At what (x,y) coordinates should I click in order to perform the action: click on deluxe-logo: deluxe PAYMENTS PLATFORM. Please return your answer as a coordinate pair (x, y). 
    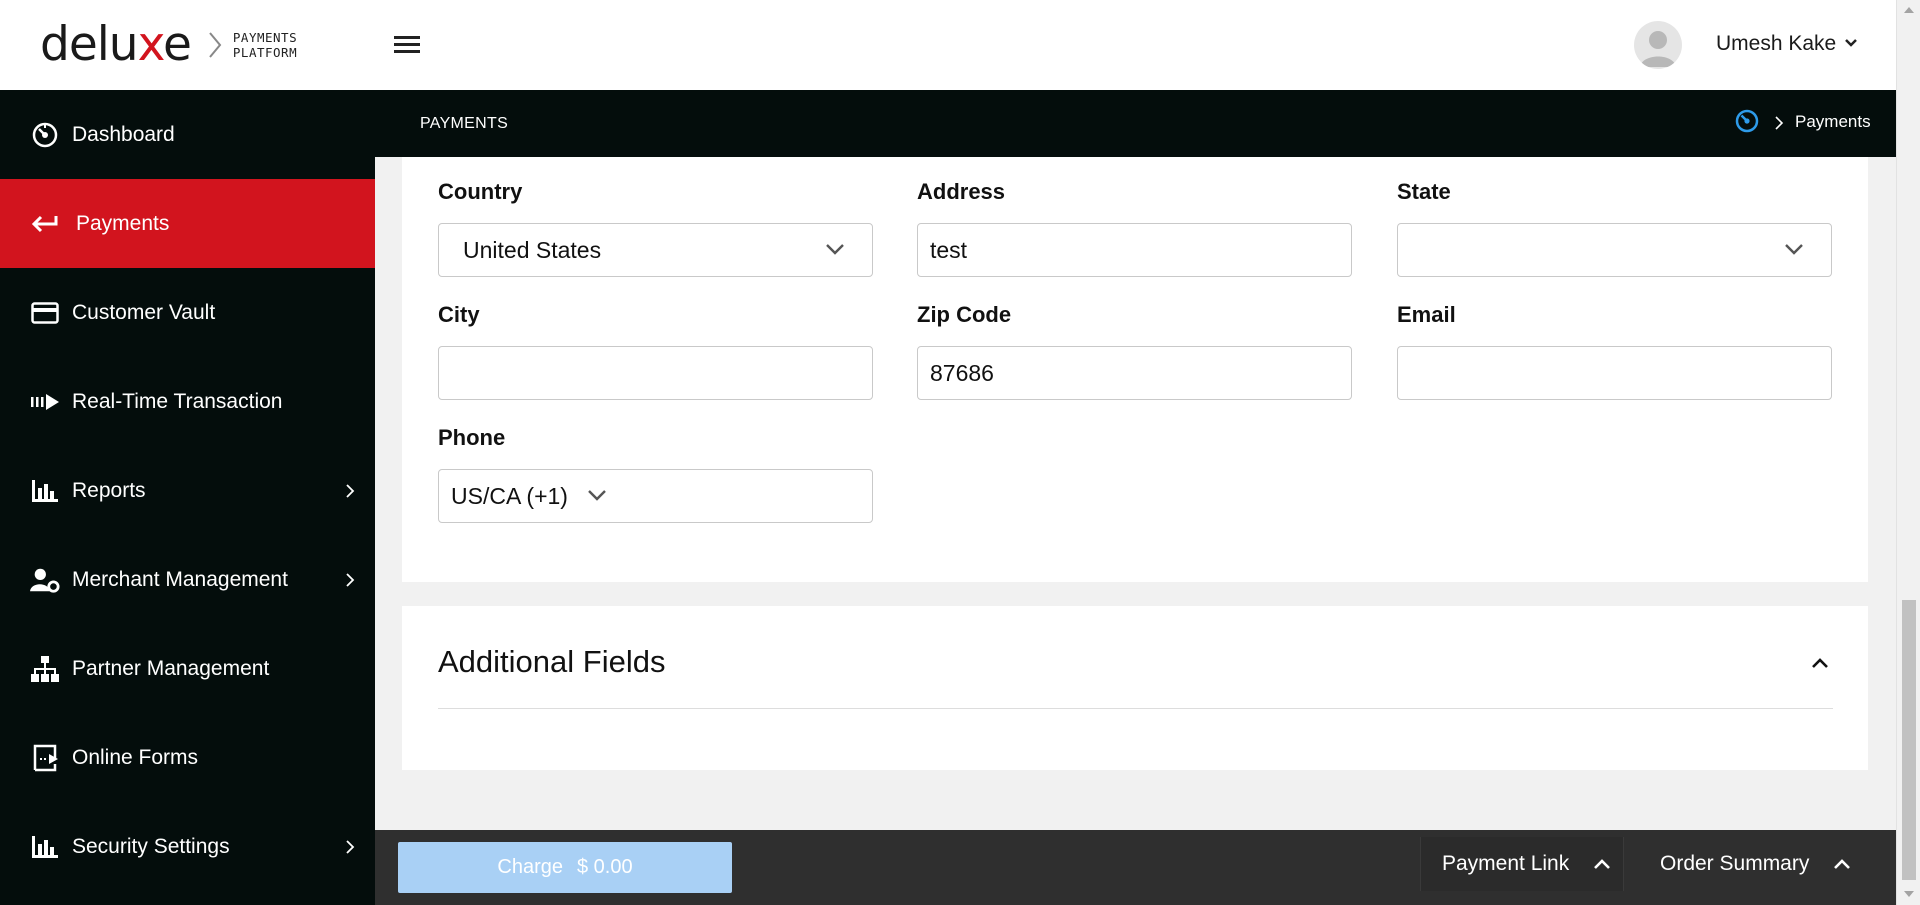
    Looking at the image, I should click on (168, 44).